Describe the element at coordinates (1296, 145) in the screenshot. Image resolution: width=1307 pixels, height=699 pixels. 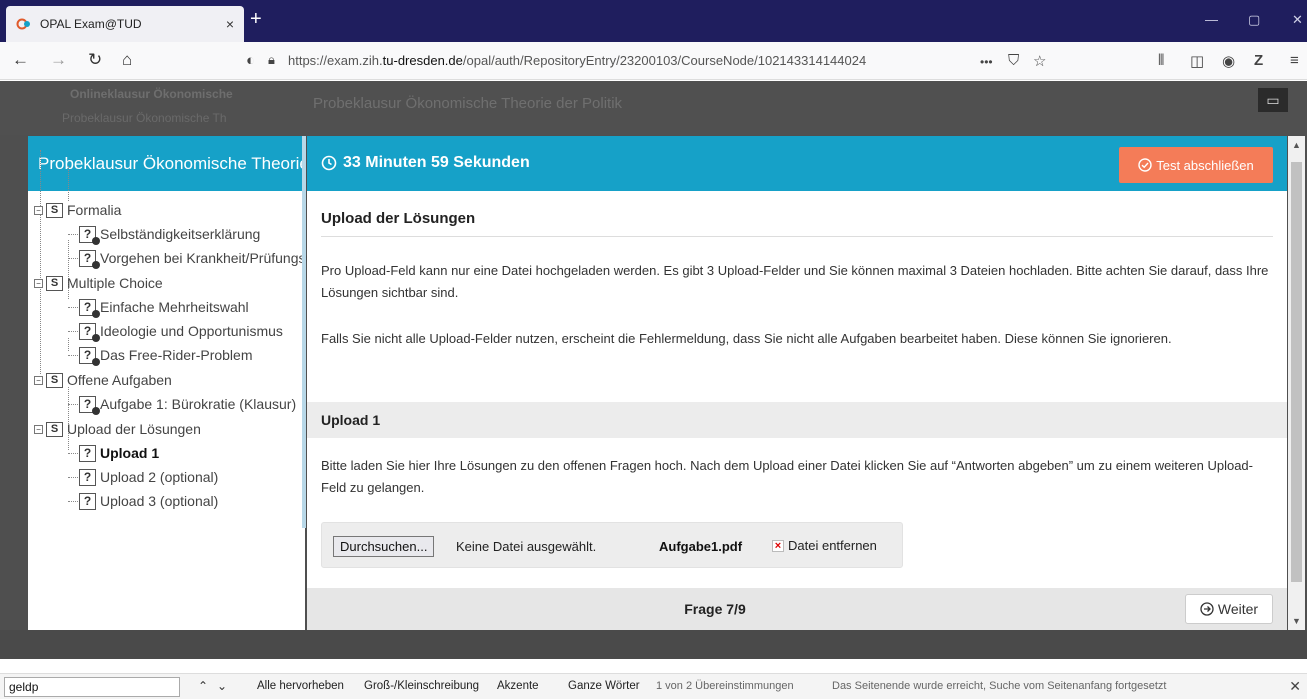
I see `scroll-up-icon: ▲` at that location.